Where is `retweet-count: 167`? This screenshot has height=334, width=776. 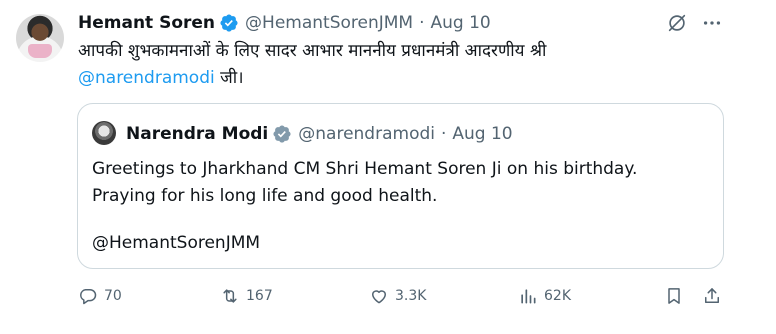 retweet-count: 167 is located at coordinates (259, 296).